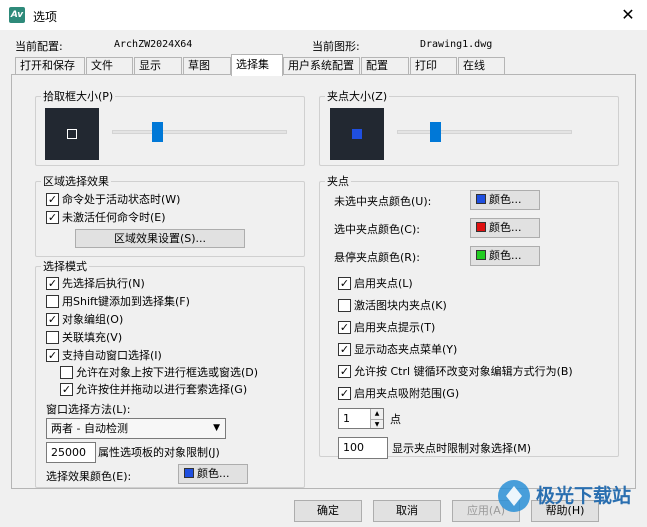  Describe the element at coordinates (481, 66) in the screenshot. I see `tab-online: 在线` at that location.